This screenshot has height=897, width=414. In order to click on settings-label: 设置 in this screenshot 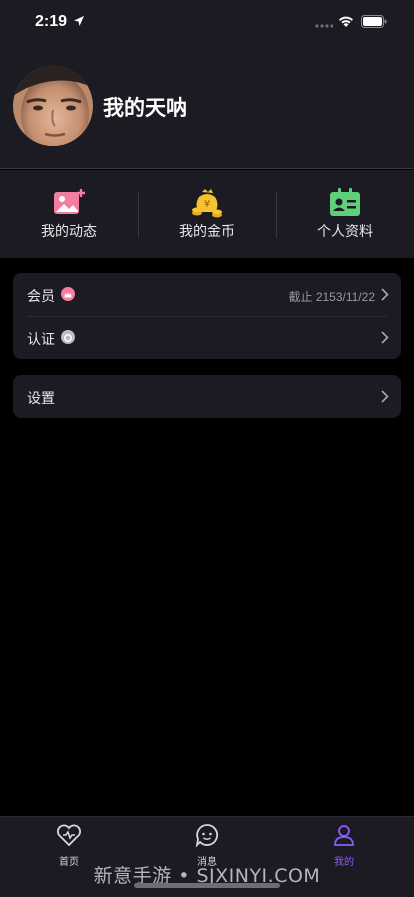, I will do `click(41, 399)`.